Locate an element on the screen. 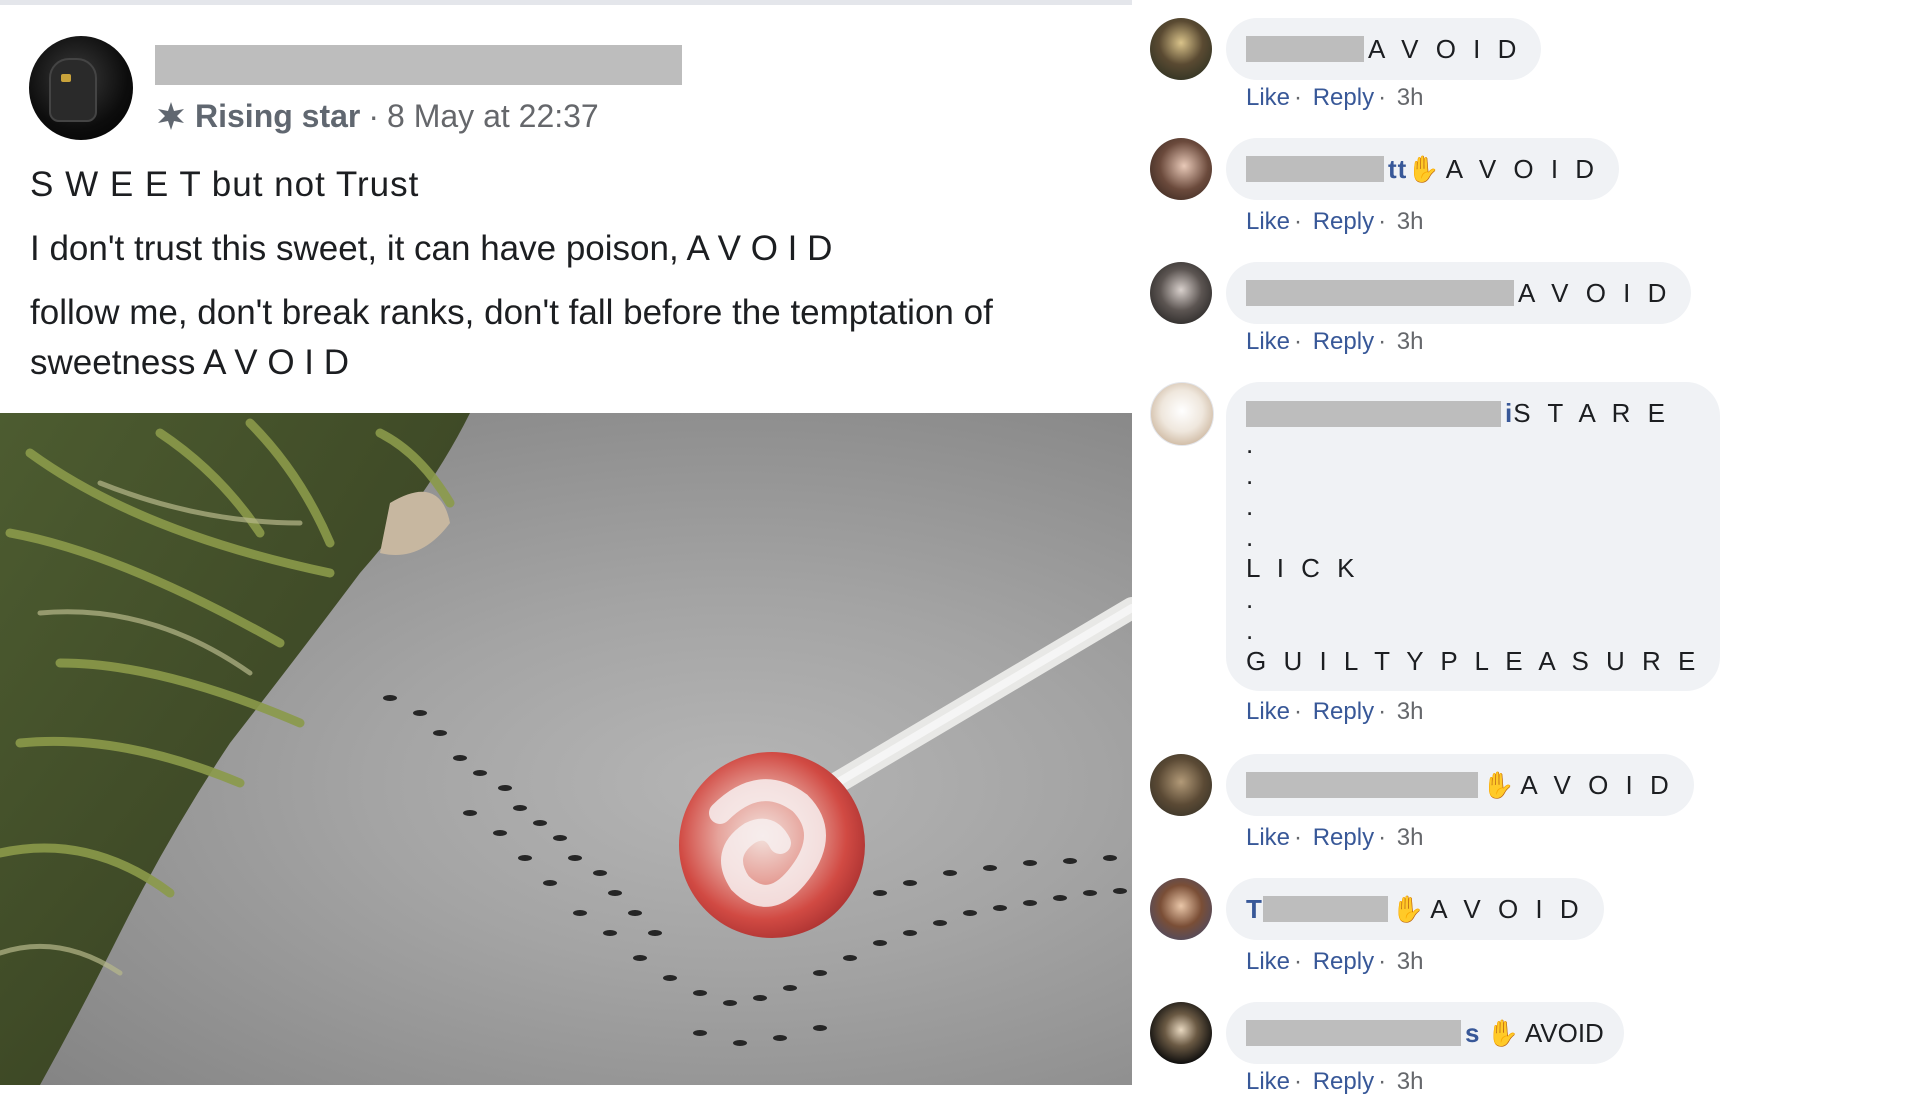 This screenshot has height=1096, width=1920. commenter-name-fragment: s is located at coordinates (1472, 1033).